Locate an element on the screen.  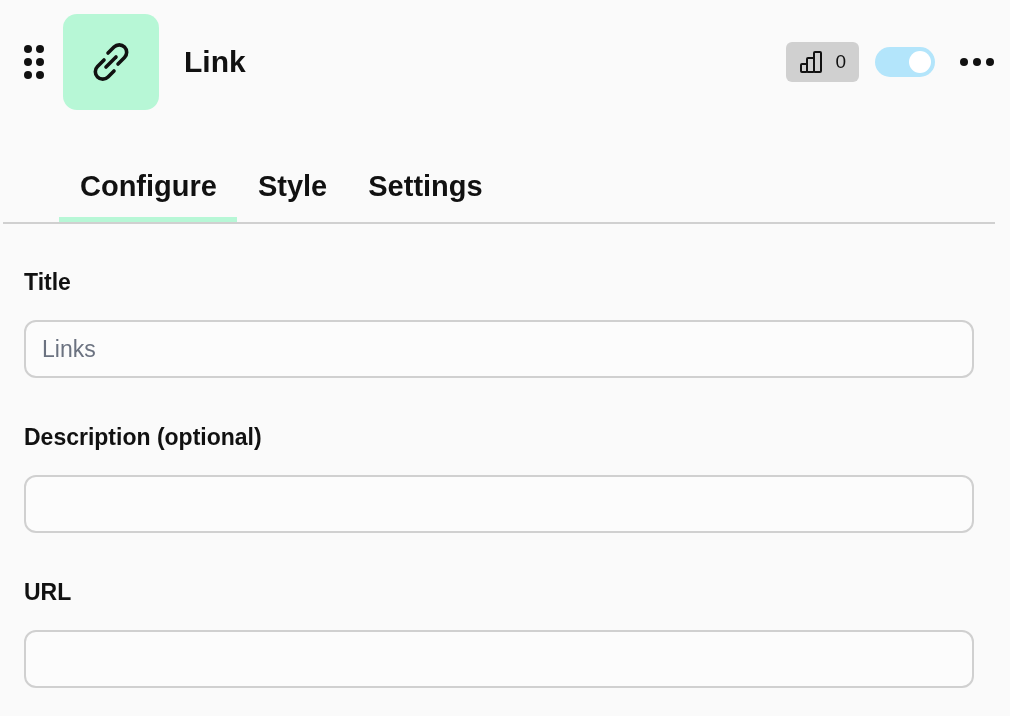
field-label: URL is located at coordinates (48, 592).